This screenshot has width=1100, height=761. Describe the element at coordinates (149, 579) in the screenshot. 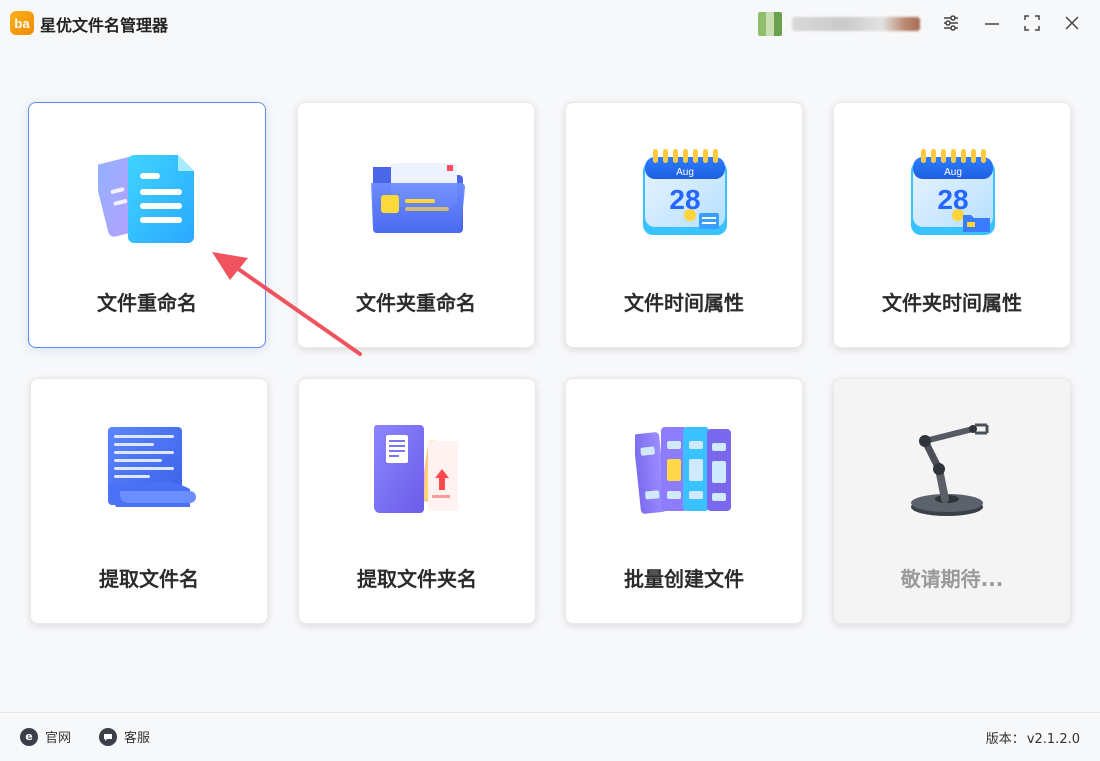

I see `card-label: 提取文件名` at that location.